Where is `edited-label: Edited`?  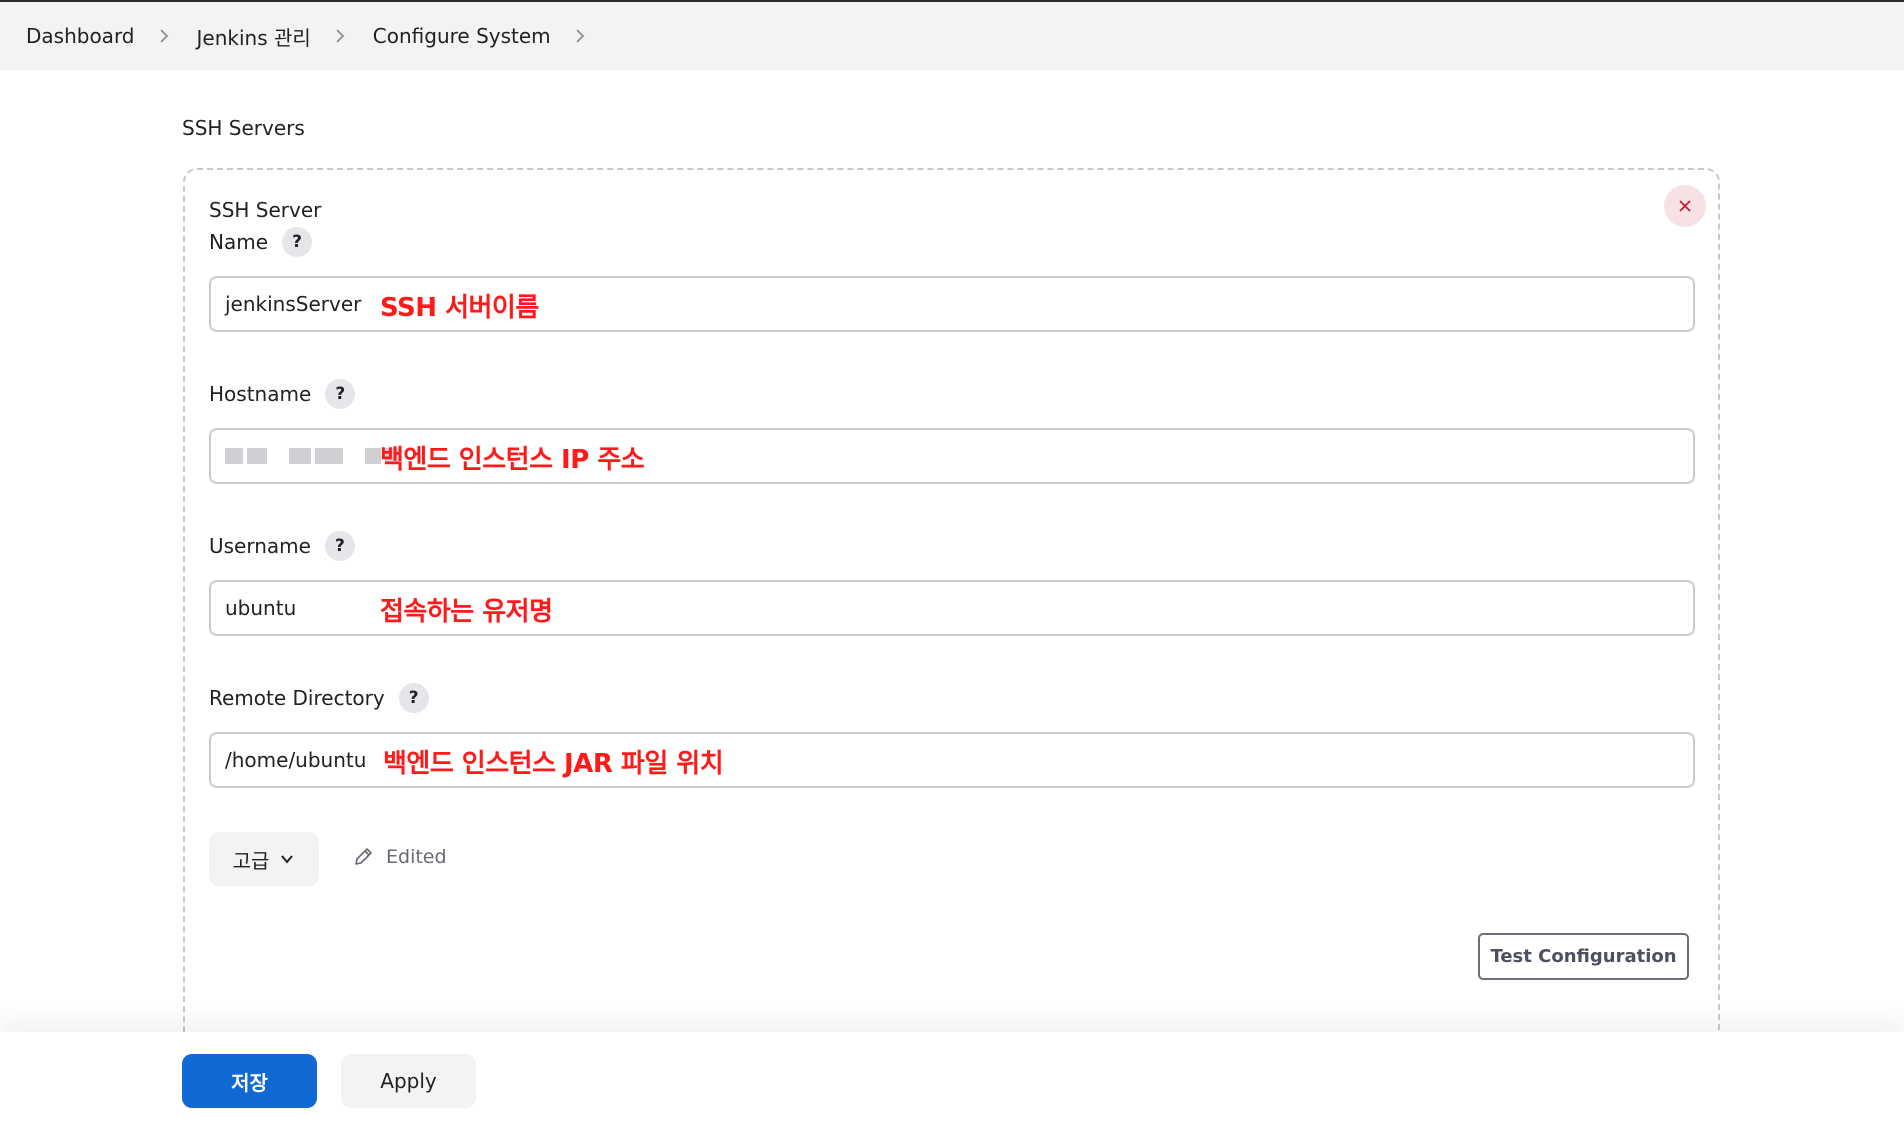 edited-label: Edited is located at coordinates (416, 857).